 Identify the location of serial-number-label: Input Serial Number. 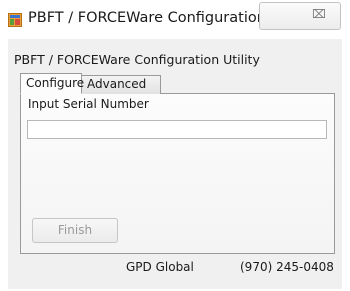
(88, 104).